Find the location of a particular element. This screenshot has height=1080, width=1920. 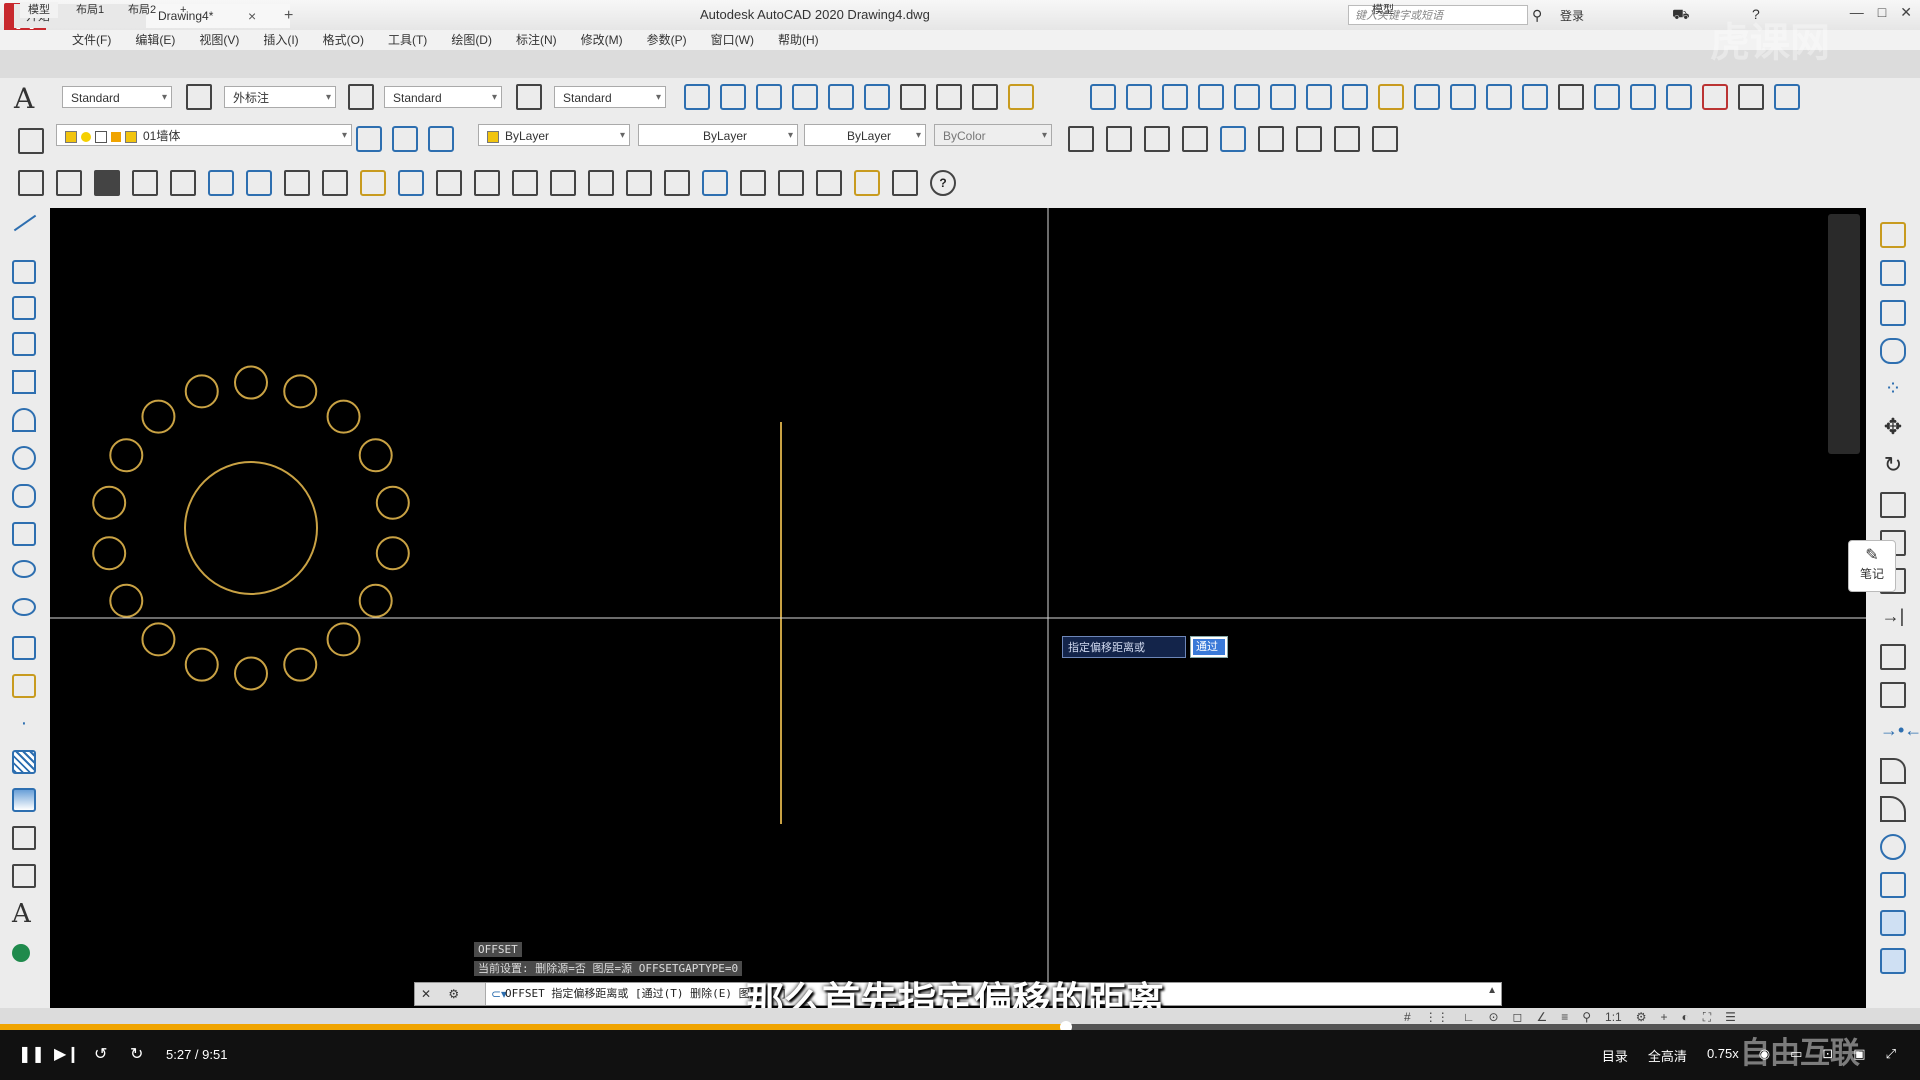

layout-tab-model: 模型 is located at coordinates (39, 10).